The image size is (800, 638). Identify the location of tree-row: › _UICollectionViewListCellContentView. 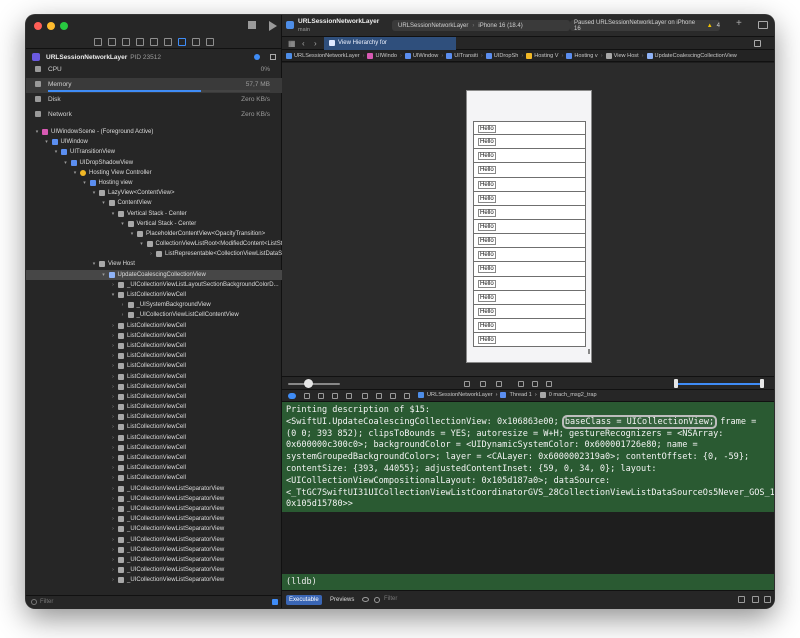
(154, 315).